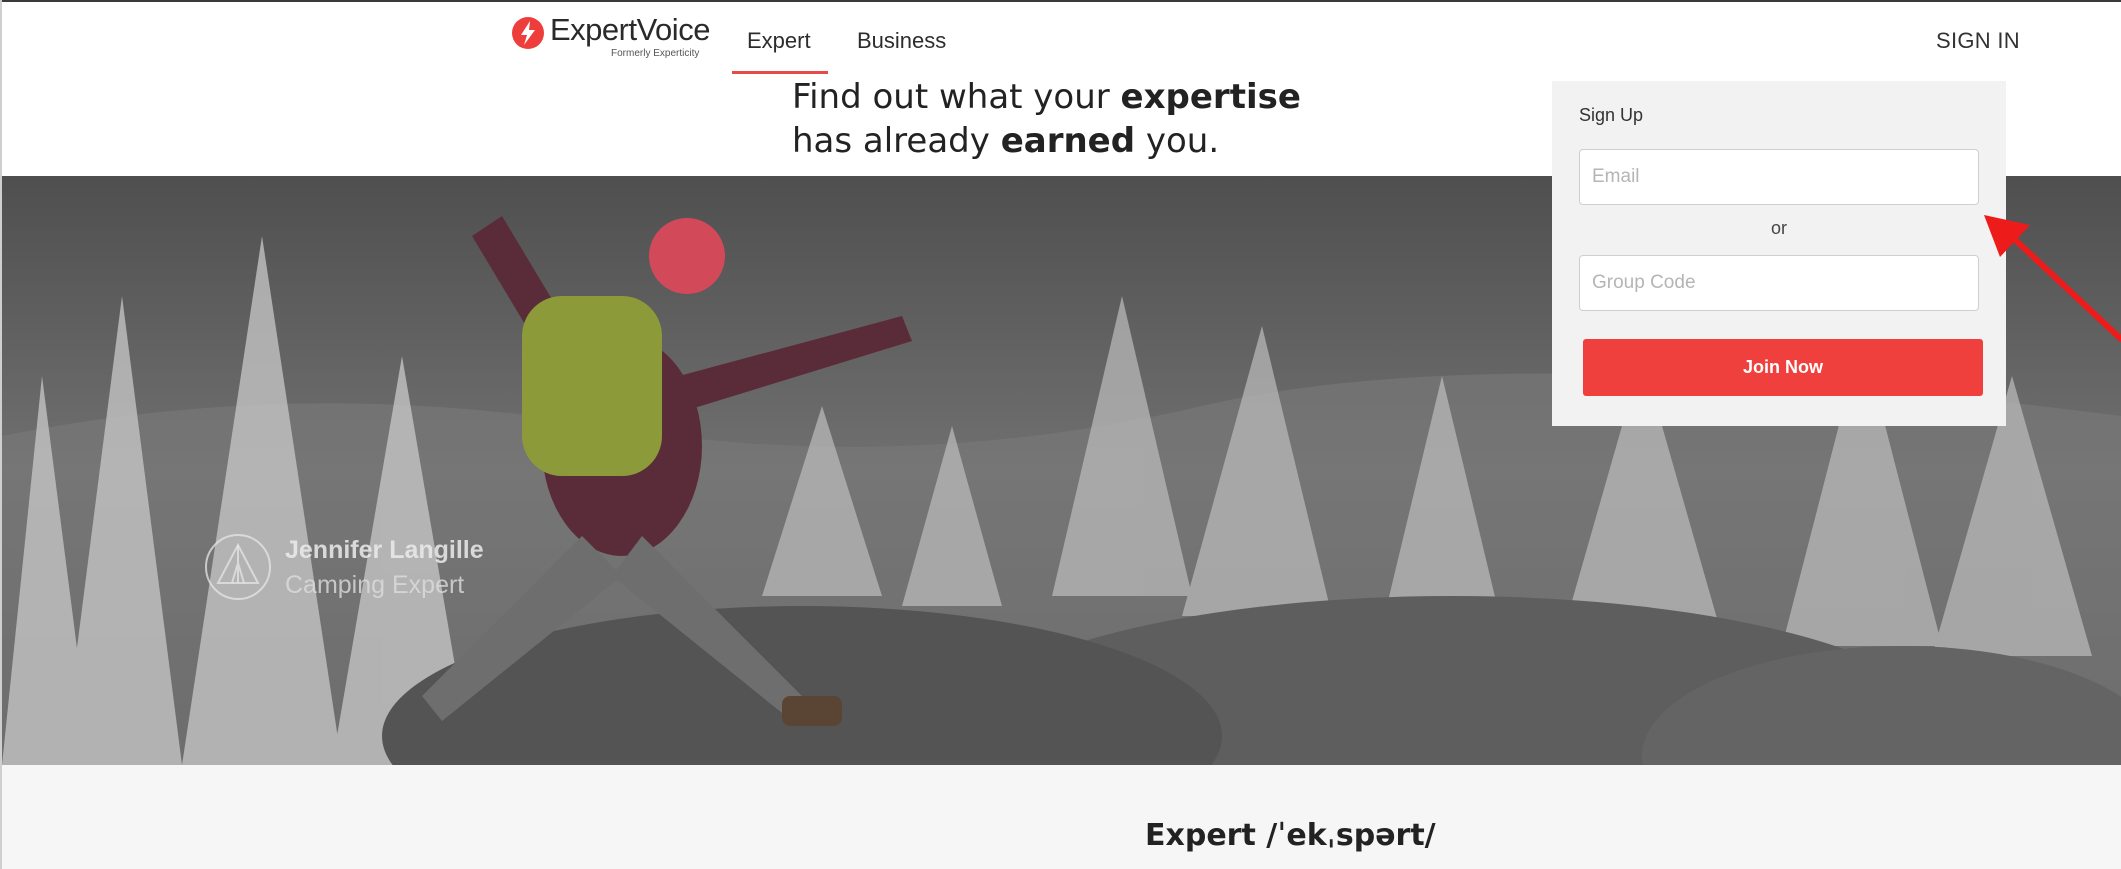 The width and height of the screenshot is (2121, 869). Describe the element at coordinates (1779, 253) in the screenshot. I see `signup-card: Sign Up or Join Now` at that location.